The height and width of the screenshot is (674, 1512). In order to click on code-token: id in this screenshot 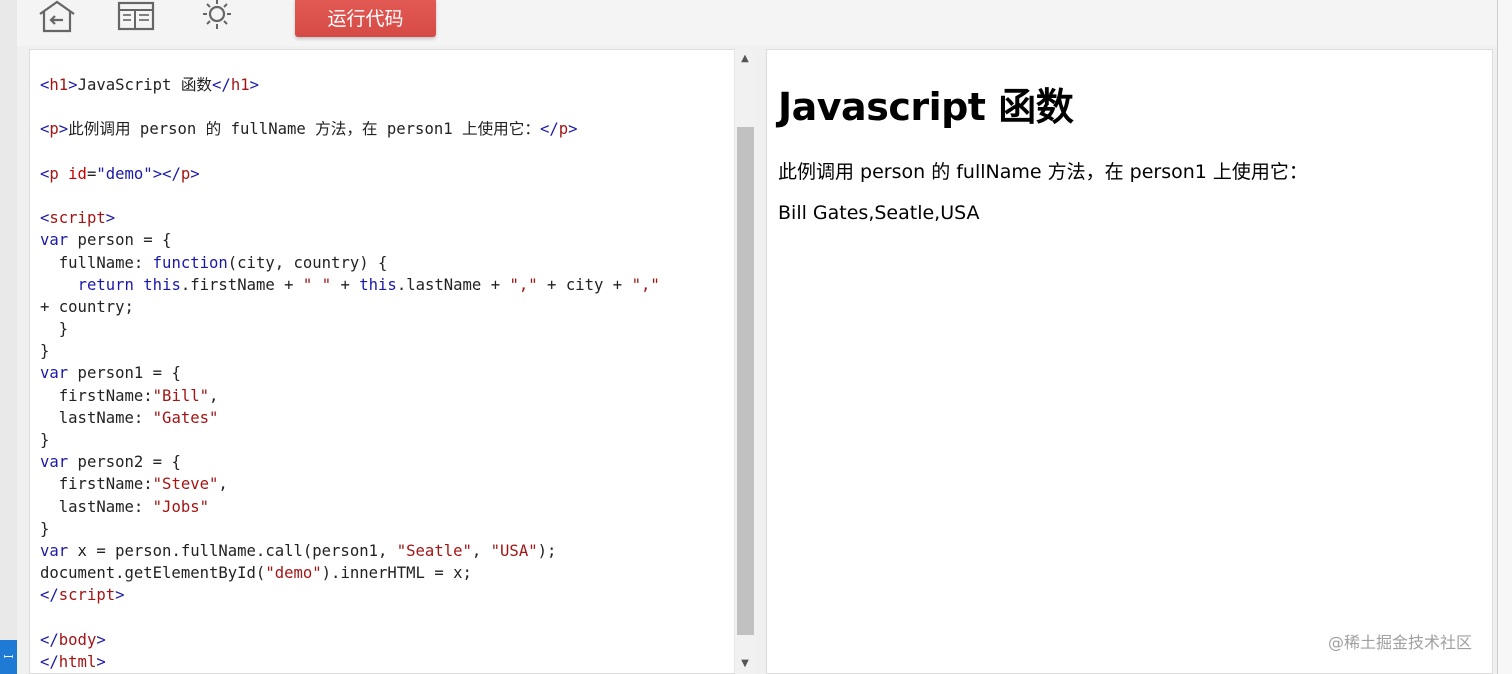, I will do `click(77, 173)`.